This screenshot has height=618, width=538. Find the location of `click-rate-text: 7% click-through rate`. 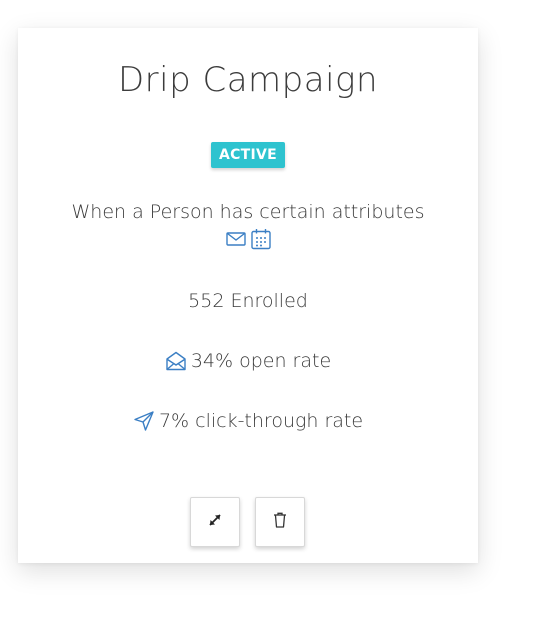

click-rate-text: 7% click-through rate is located at coordinates (261, 421).